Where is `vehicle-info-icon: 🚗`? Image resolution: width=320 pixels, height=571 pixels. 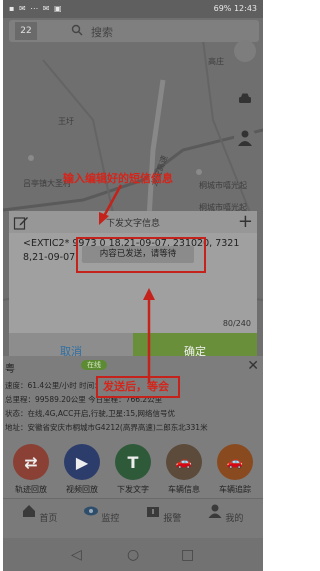
vehicle-info-icon: 🚗 is located at coordinates (184, 462).